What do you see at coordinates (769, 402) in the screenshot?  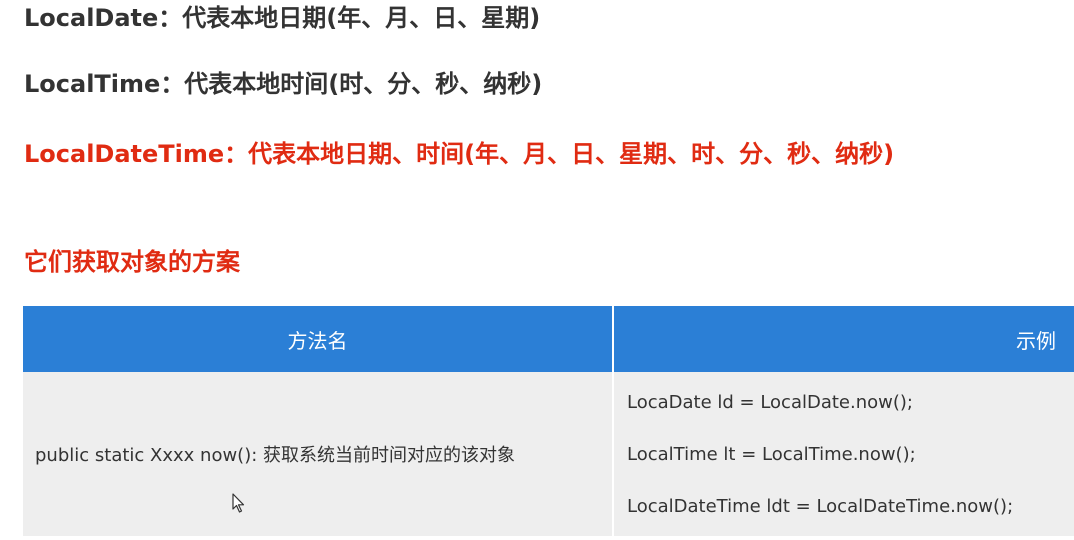 I see `example-localdate: LocaDate ld = LocalDate.now();` at bounding box center [769, 402].